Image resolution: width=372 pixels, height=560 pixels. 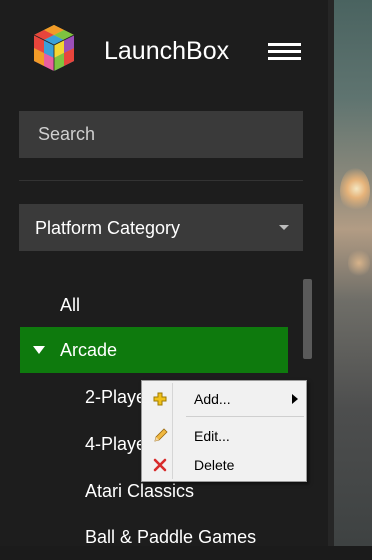 I want to click on app-title: LaunchBox, so click(x=167, y=51).